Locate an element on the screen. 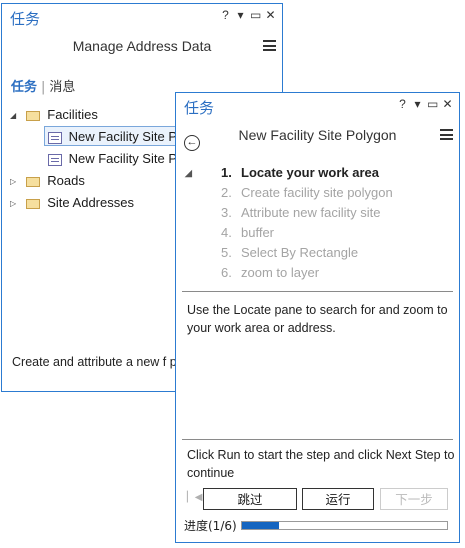  step-item: 2. Create facility site polygon is located at coordinates (319, 193).